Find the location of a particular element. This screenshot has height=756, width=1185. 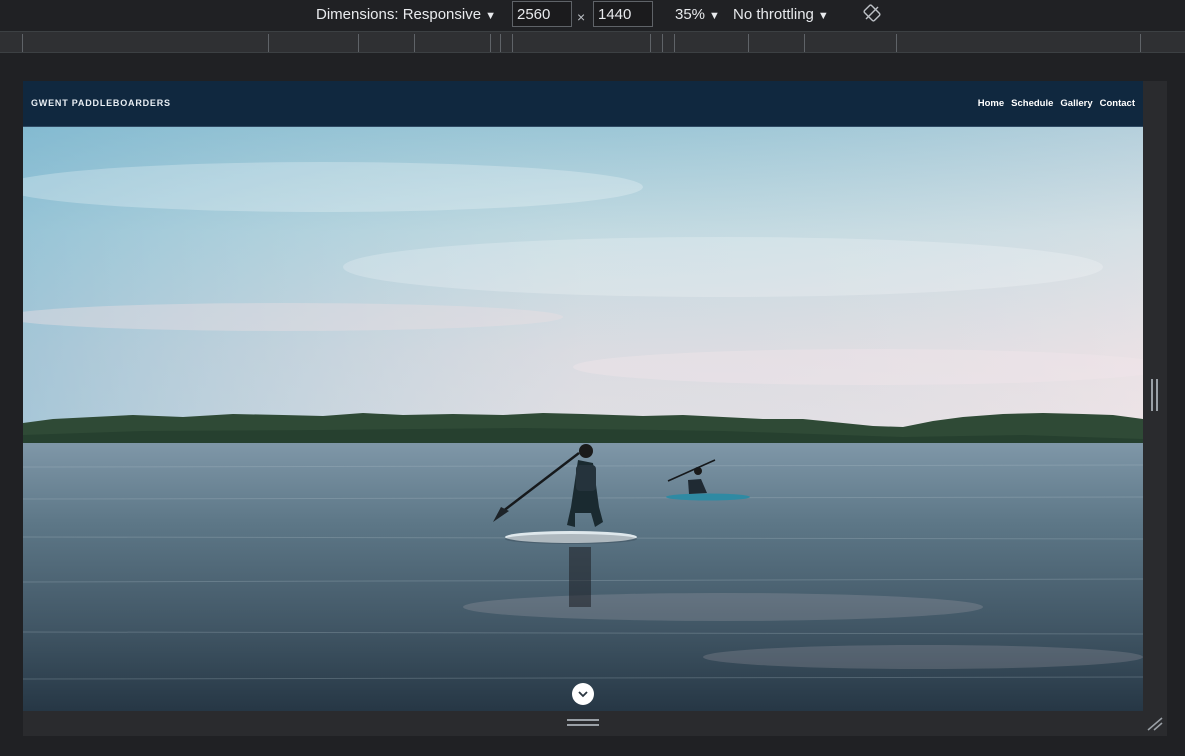

zoom-label: 35% is located at coordinates (690, 14).